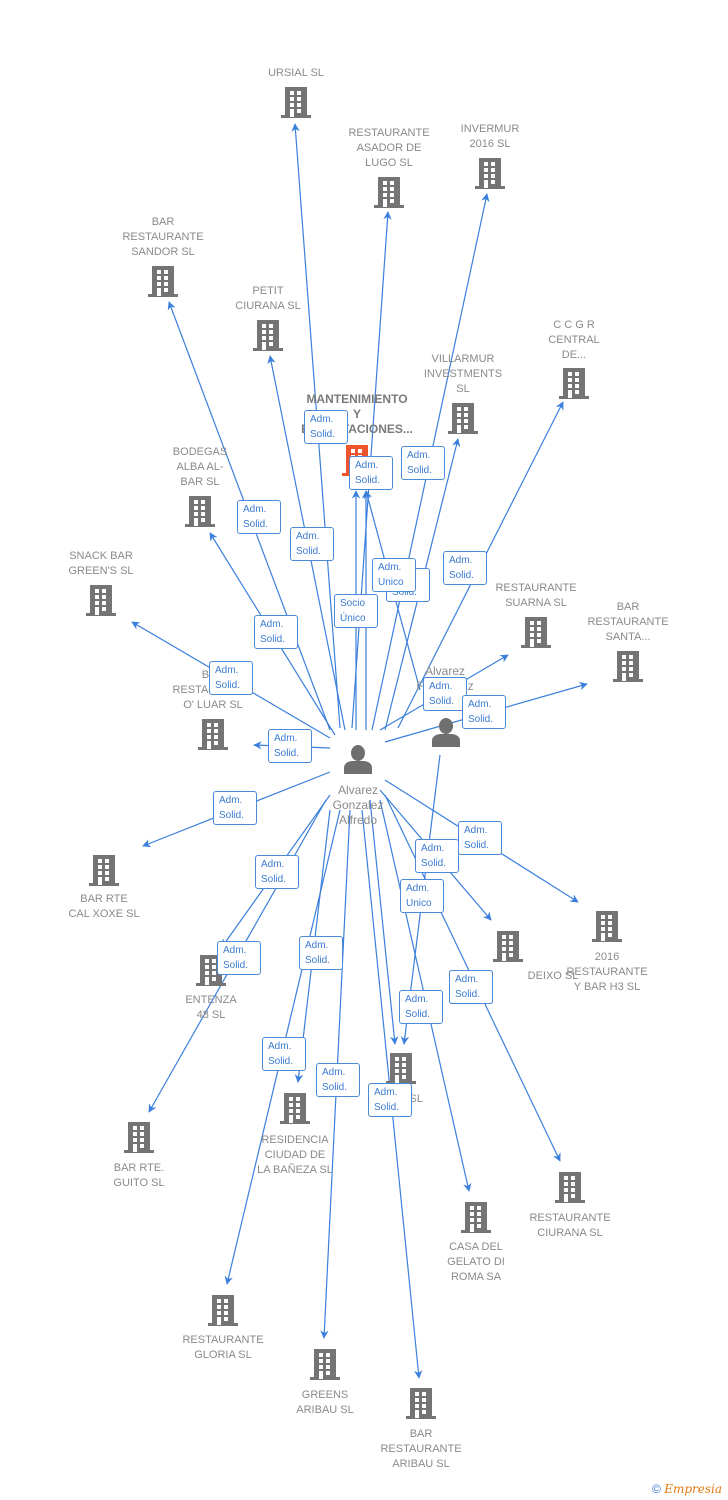  I want to click on copyright-symbol: ©, so click(656, 1489).